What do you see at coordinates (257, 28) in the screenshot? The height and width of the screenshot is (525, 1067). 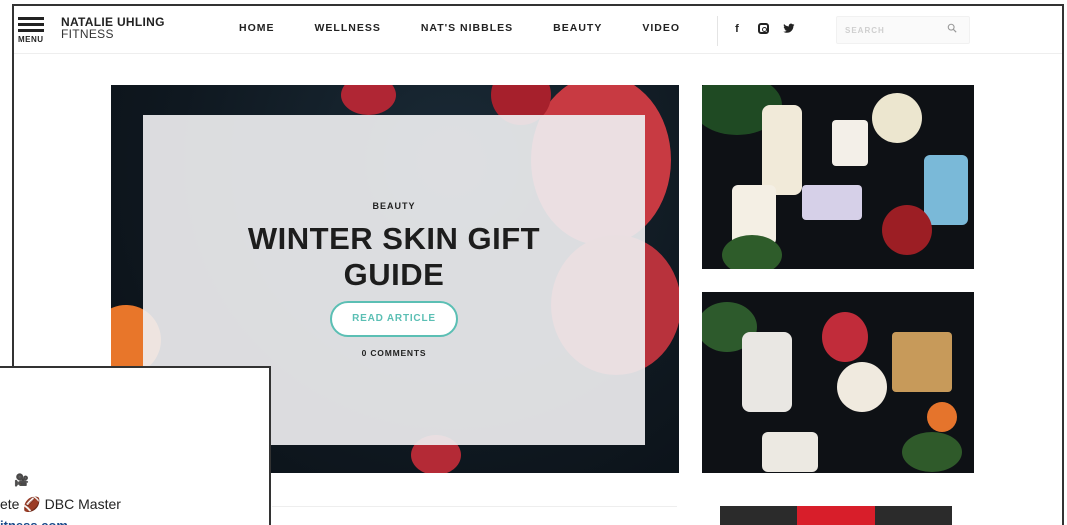 I see `nav-home: HOME` at bounding box center [257, 28].